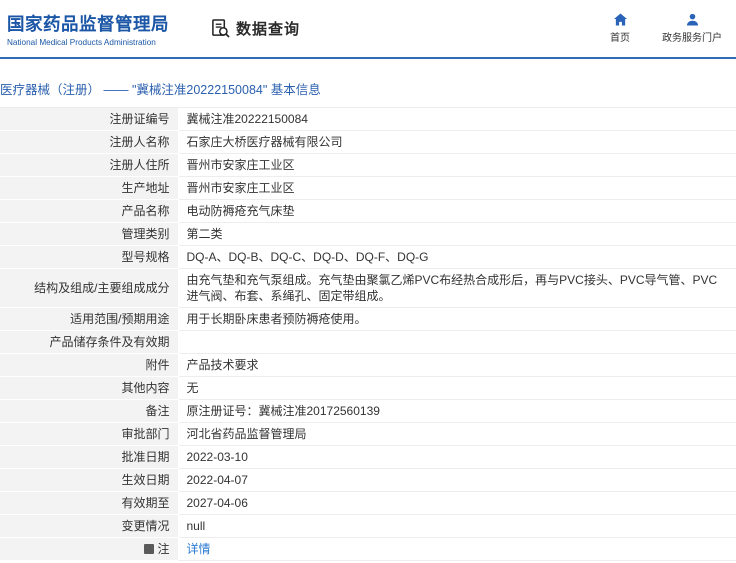  I want to click on nav-portal: 政务服务门户, so click(692, 28).